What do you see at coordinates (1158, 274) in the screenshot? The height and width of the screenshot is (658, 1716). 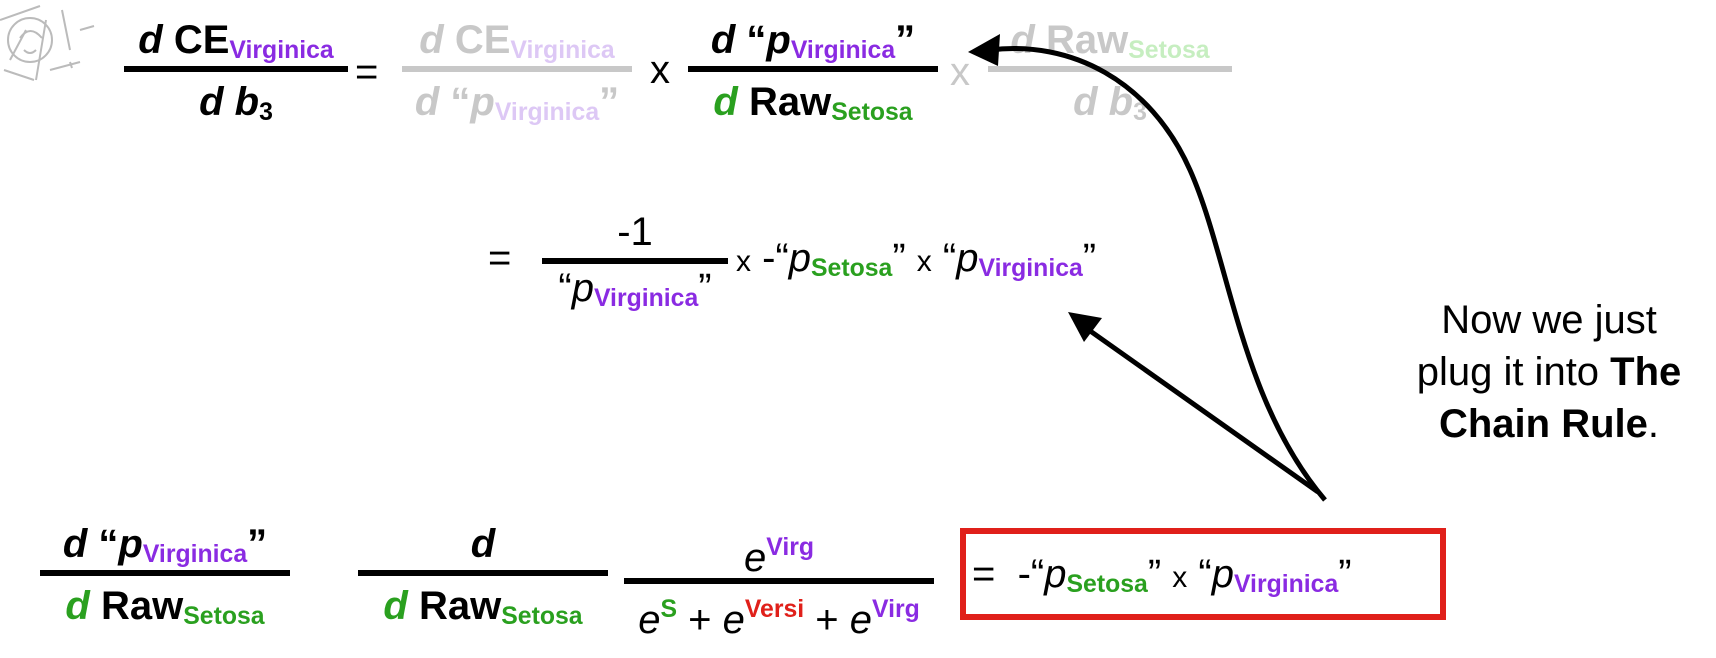 I see `curved-arrow-icon` at bounding box center [1158, 274].